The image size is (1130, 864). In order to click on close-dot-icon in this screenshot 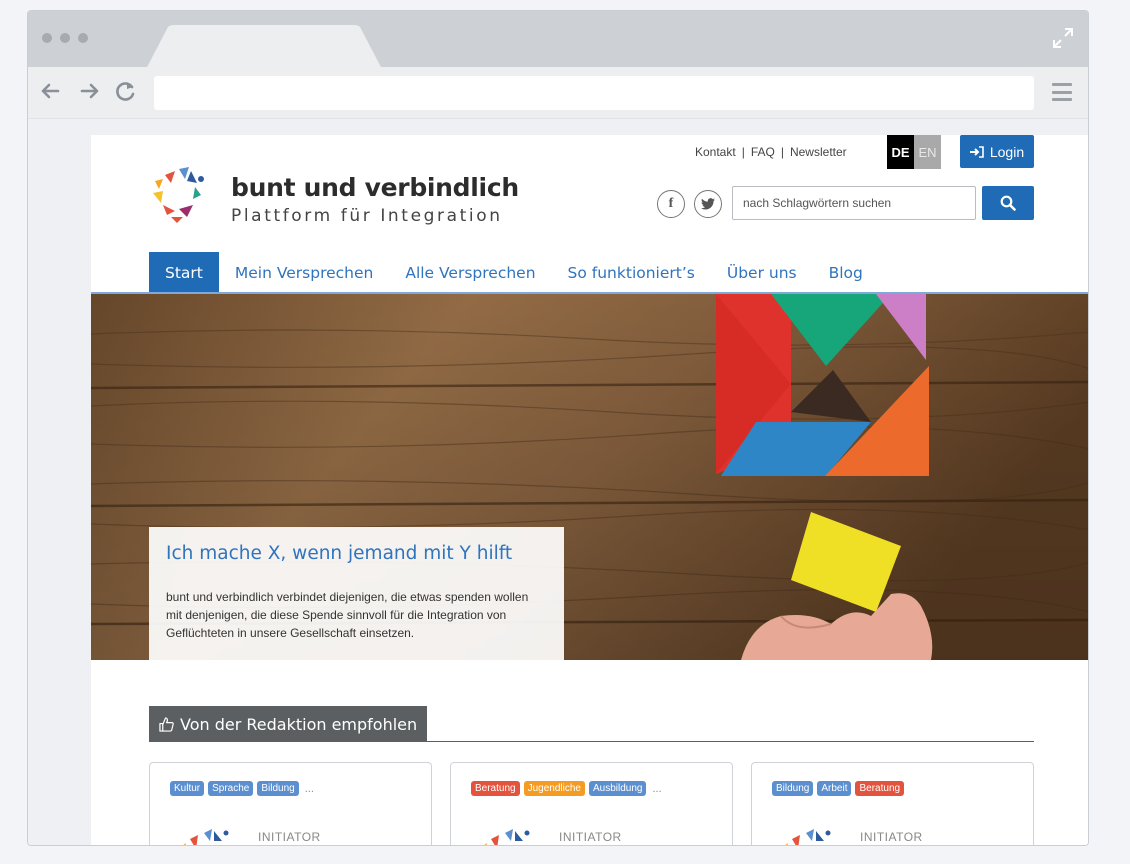, I will do `click(47, 38)`.